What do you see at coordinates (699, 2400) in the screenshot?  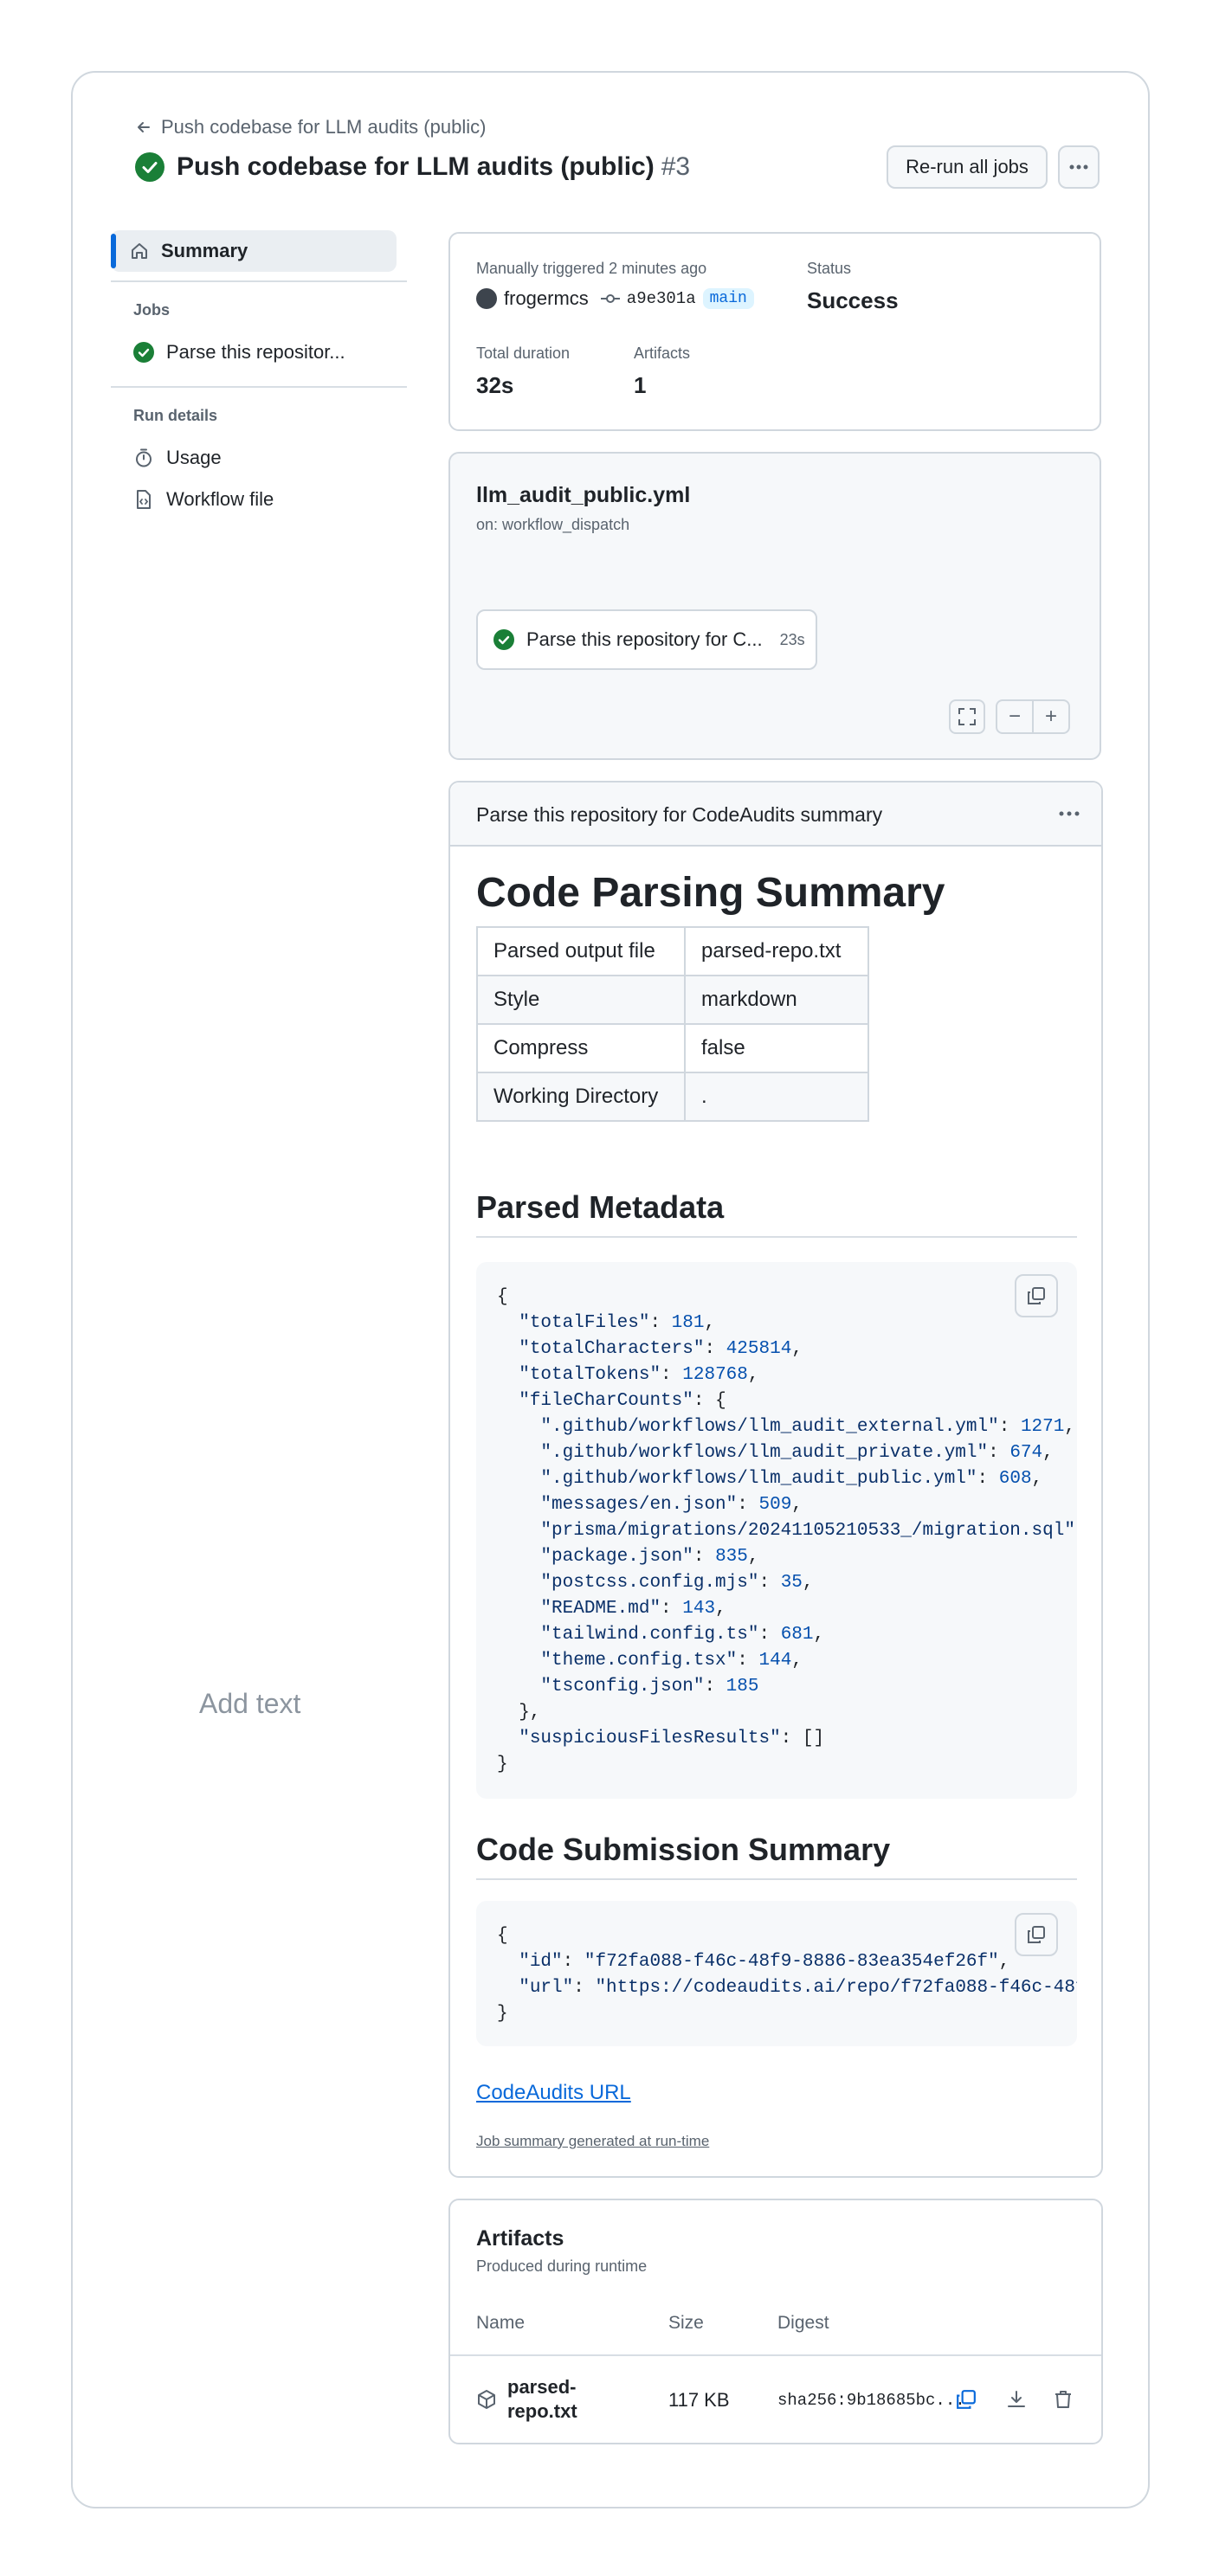 I see `artifact-size: 117 KB` at bounding box center [699, 2400].